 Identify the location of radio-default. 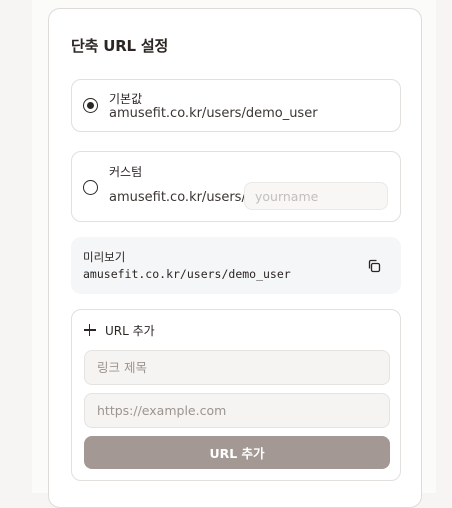
(90, 105).